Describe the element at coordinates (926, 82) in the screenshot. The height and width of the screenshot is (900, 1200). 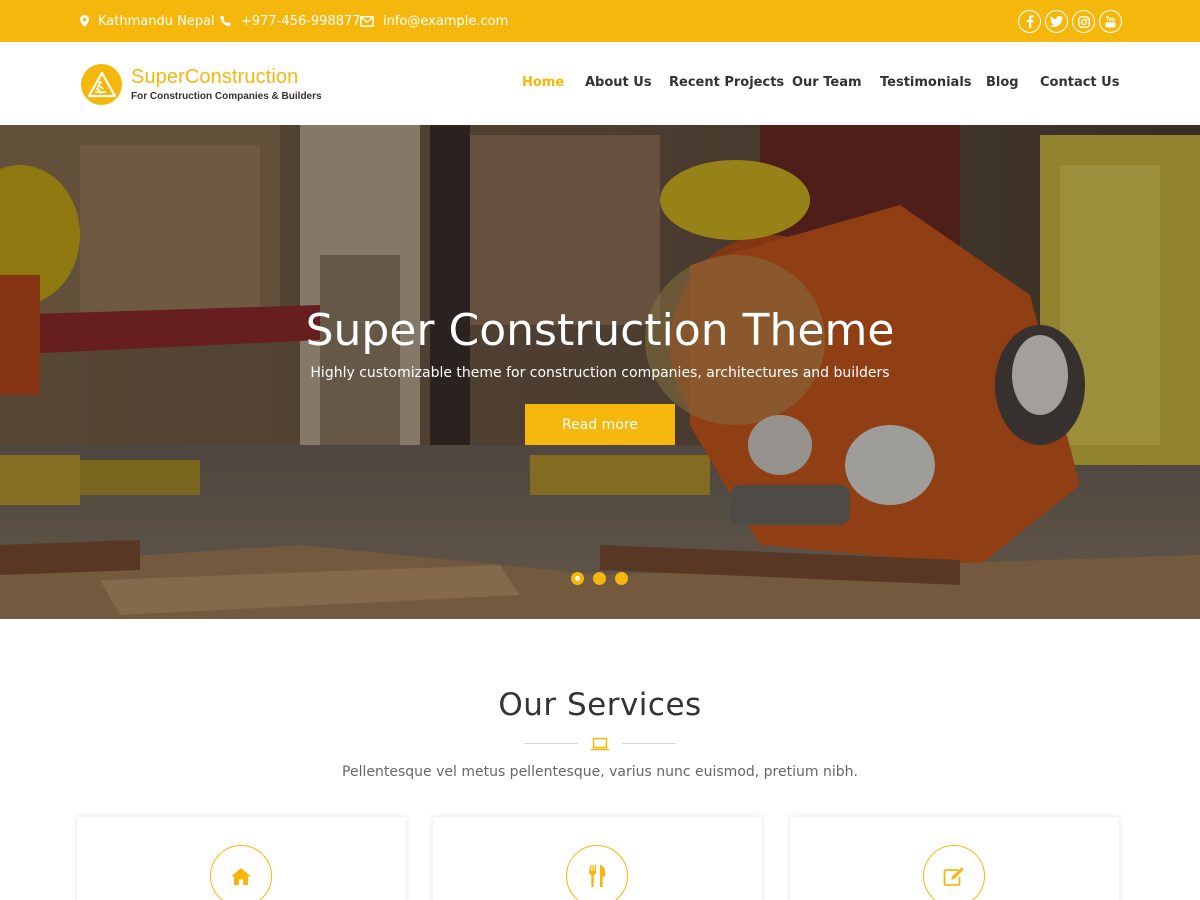
I see `nav-testimonials: Testimonials` at that location.